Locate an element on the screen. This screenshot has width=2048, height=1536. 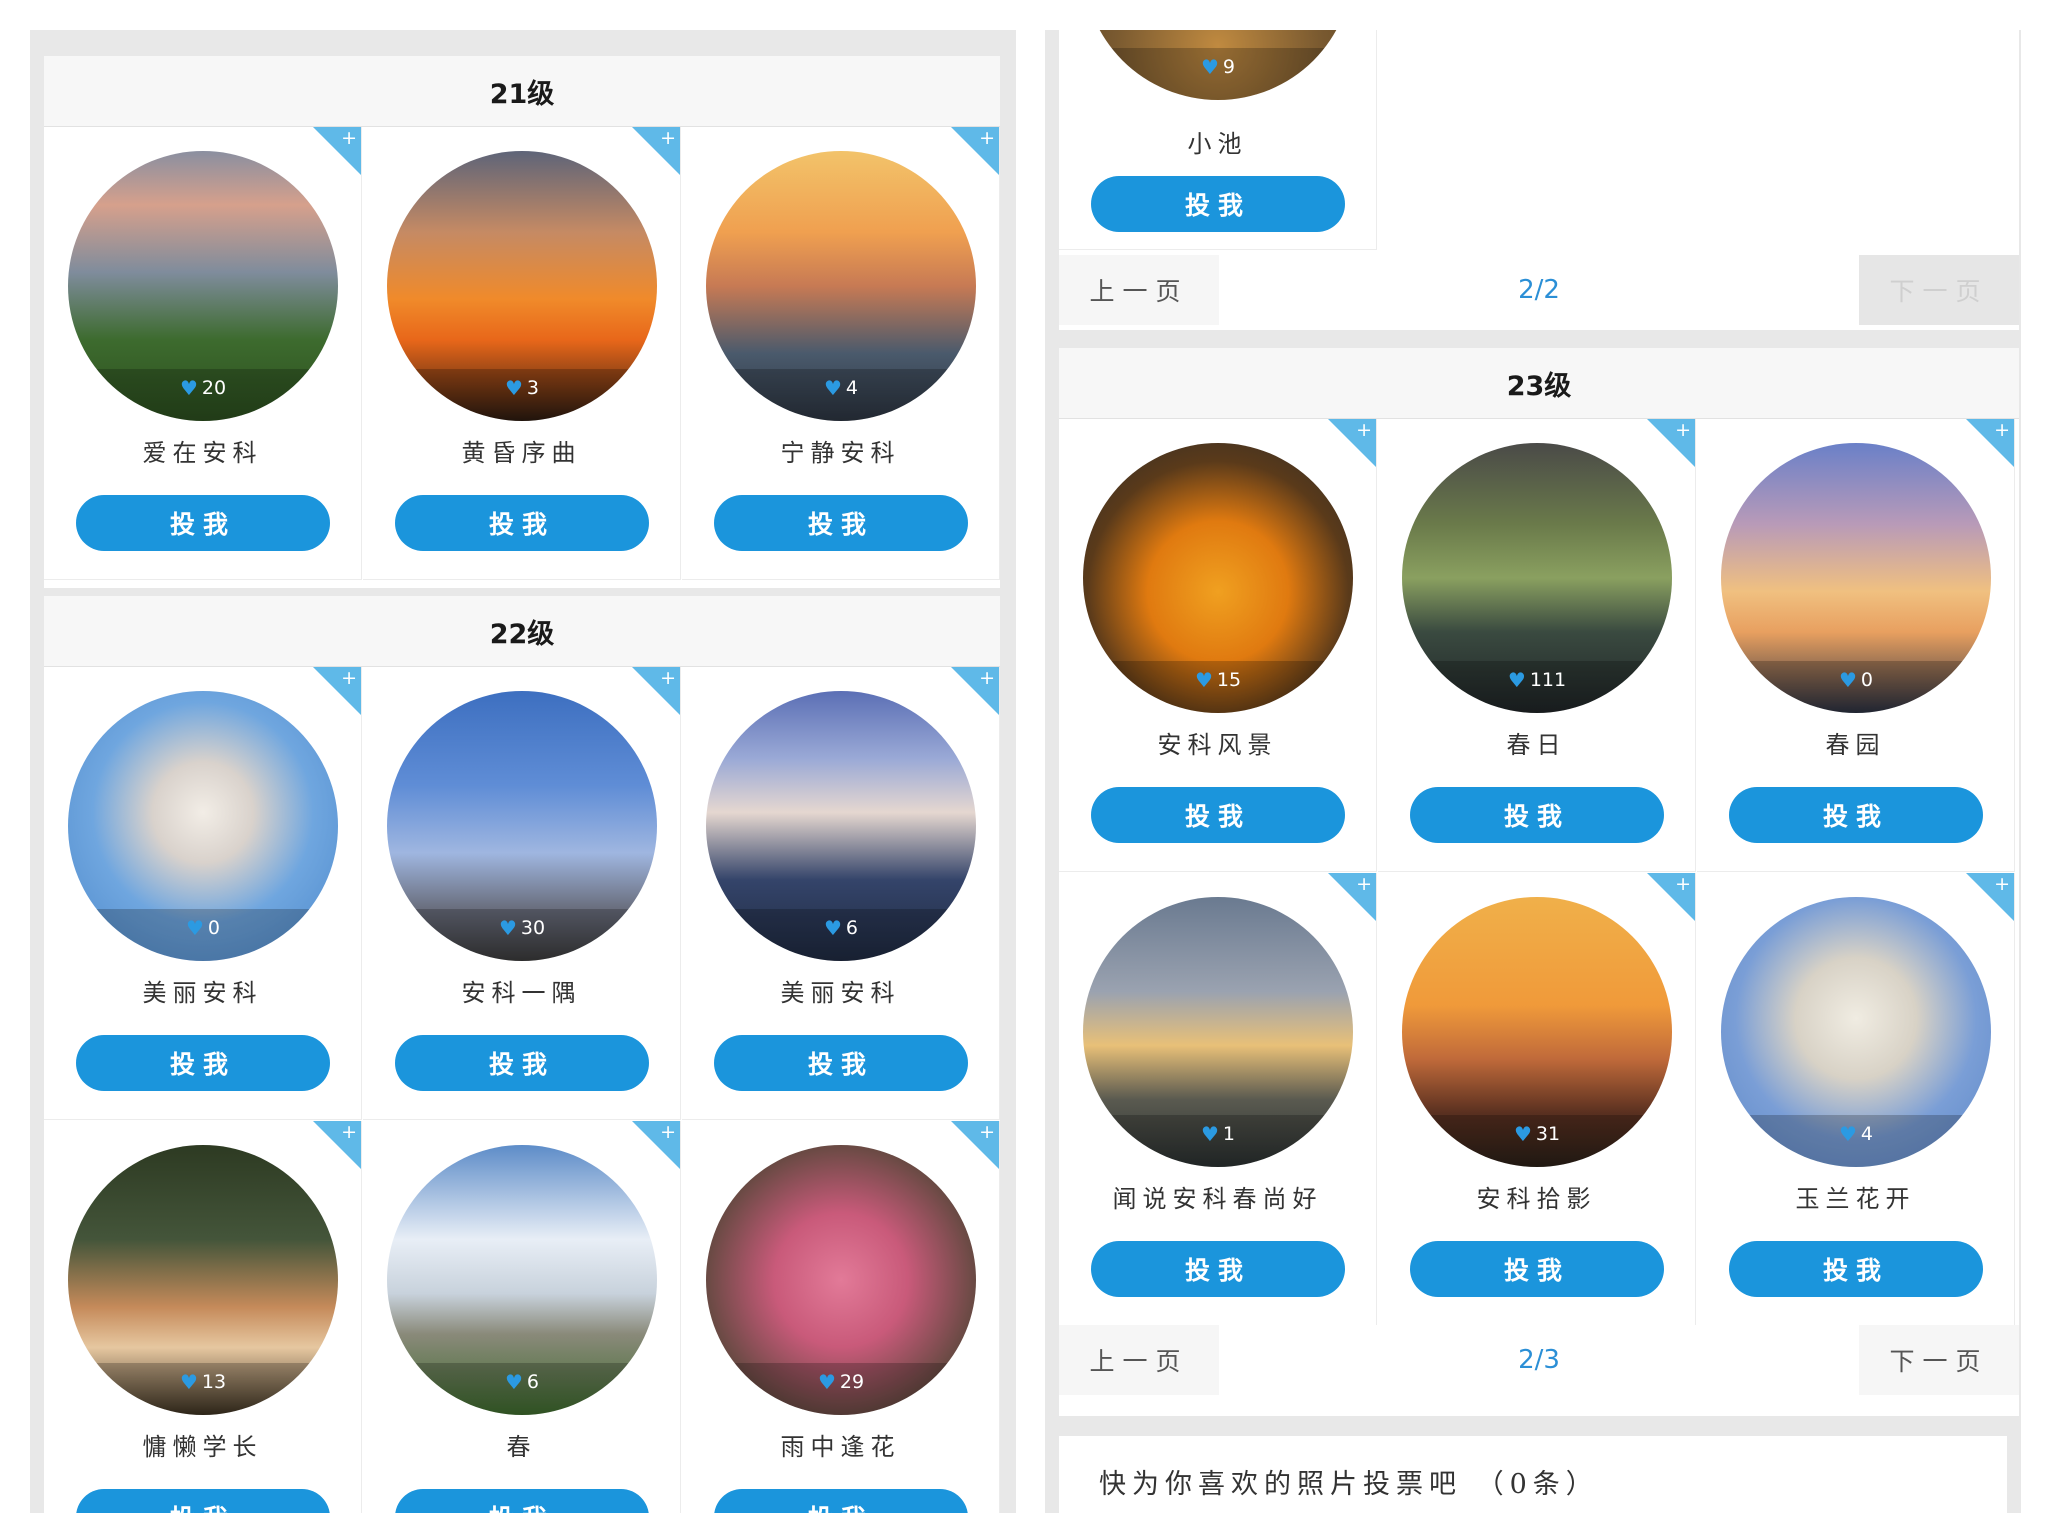
like-count: ♥ 1 is located at coordinates (1218, 1141).